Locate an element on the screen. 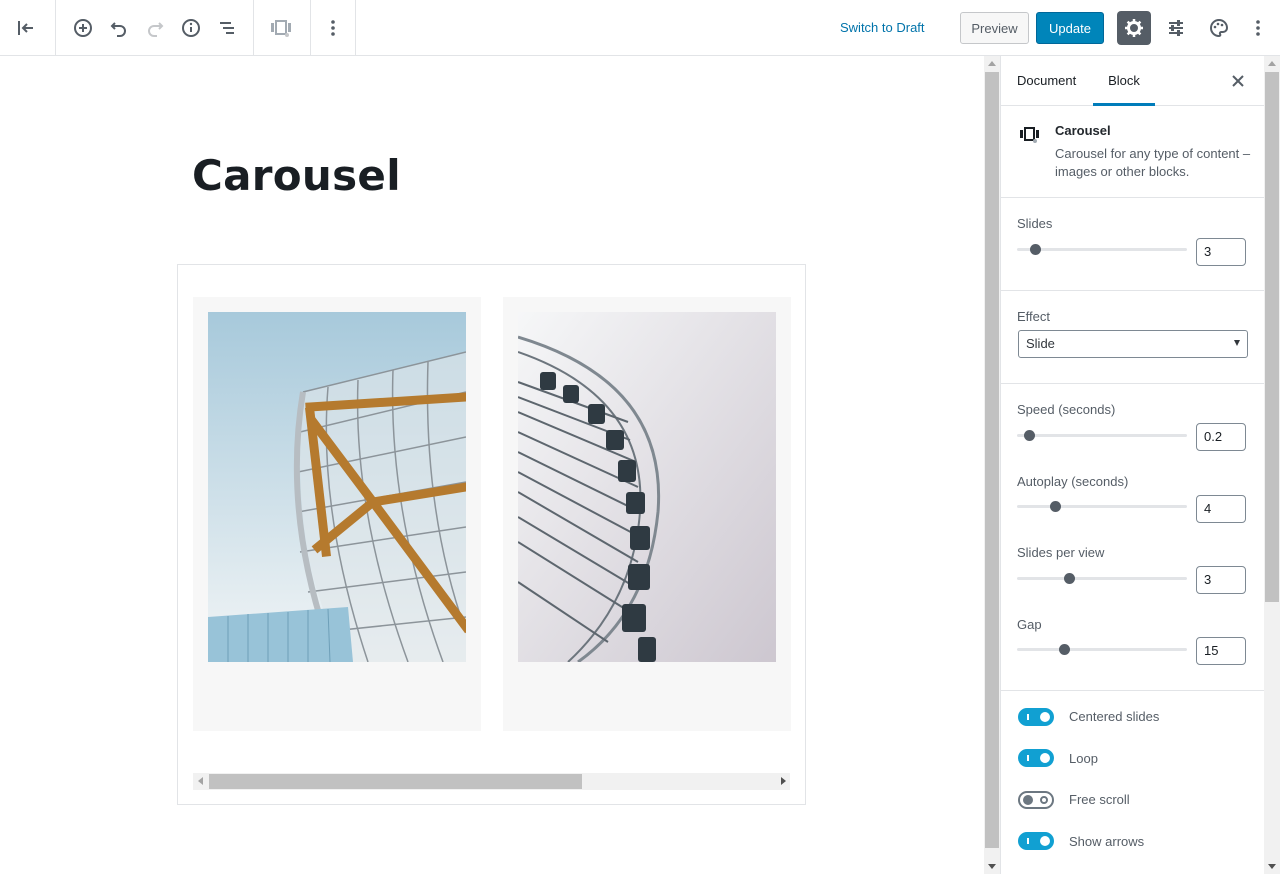  sidebar-scrollbar-thumb is located at coordinates (1272, 337).